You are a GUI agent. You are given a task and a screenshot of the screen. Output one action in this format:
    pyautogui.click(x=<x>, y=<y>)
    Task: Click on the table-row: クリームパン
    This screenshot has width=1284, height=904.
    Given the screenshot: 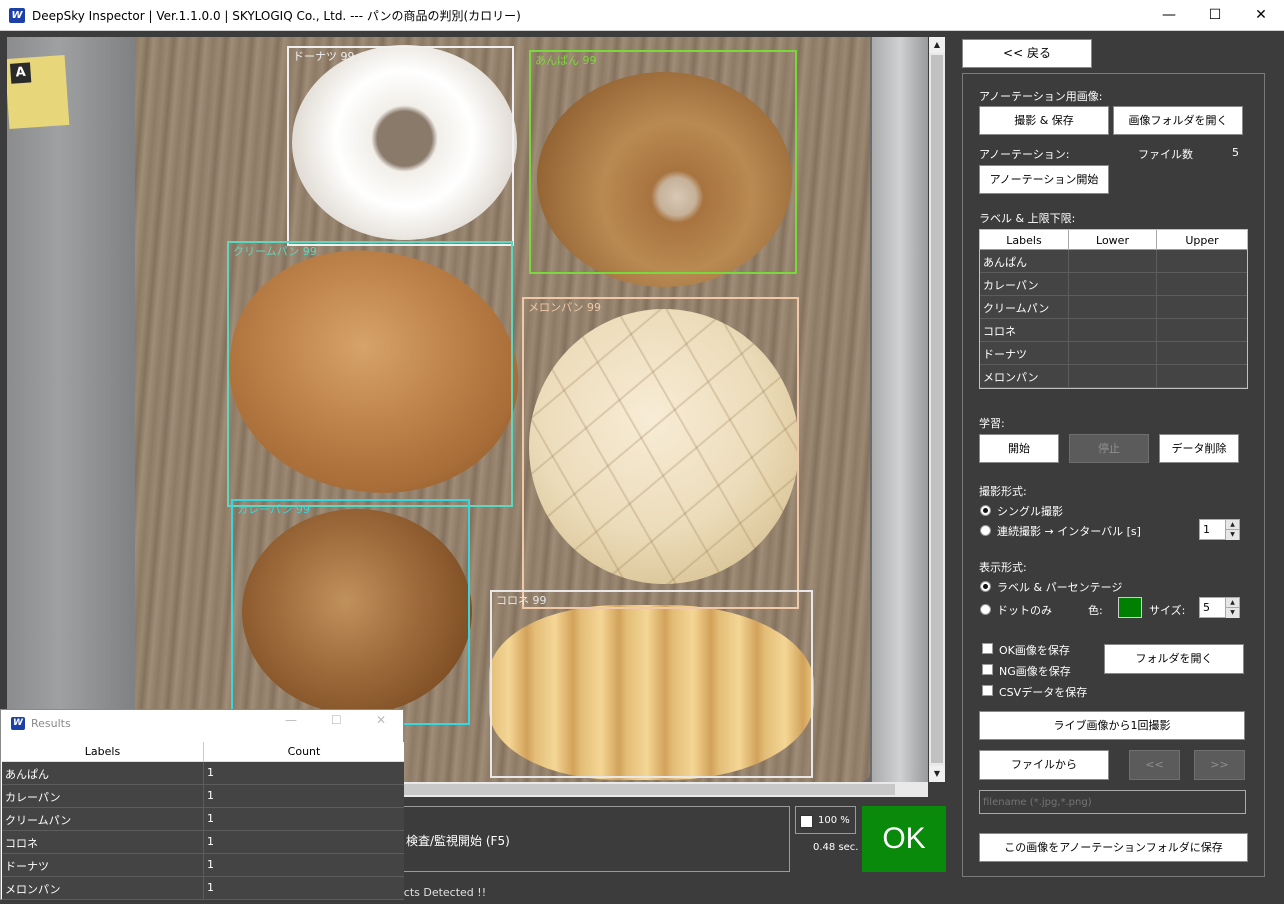 What is the action you would take?
    pyautogui.click(x=1113, y=307)
    